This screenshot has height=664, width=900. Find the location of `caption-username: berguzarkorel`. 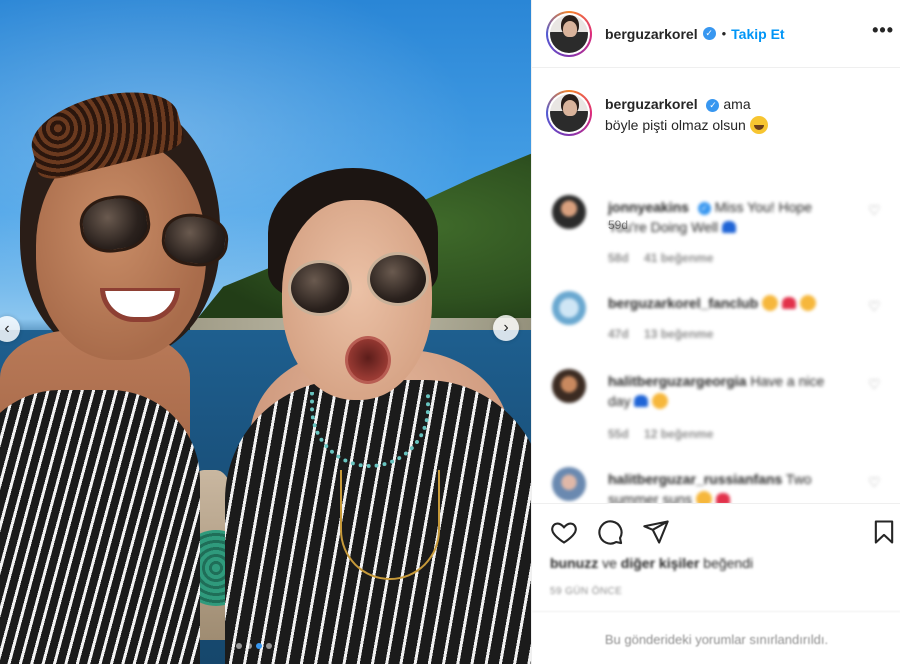

caption-username: berguzarkorel is located at coordinates (651, 104).